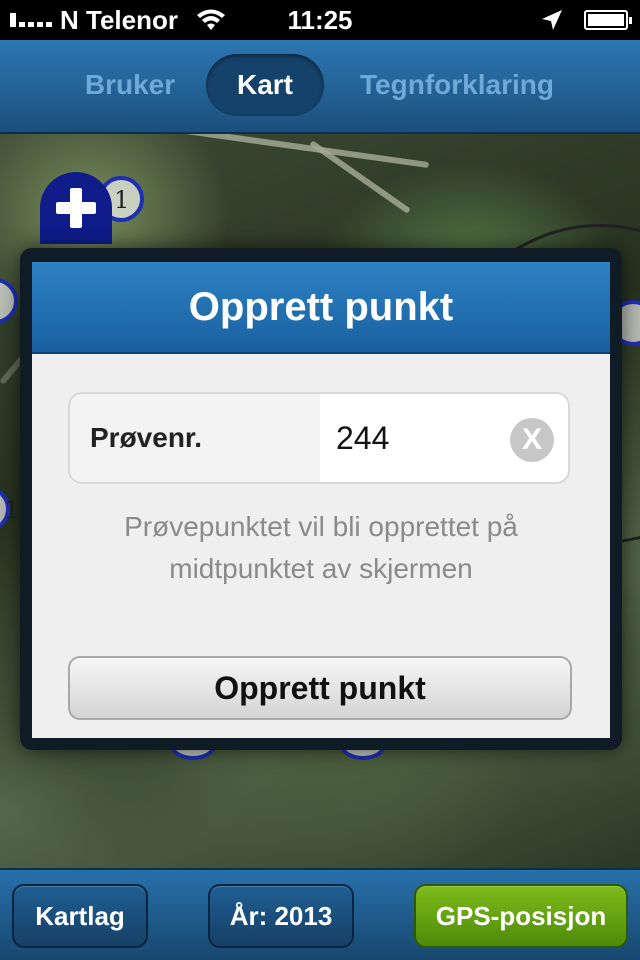  What do you see at coordinates (80, 916) in the screenshot?
I see `map-layers-button: Kartlag` at bounding box center [80, 916].